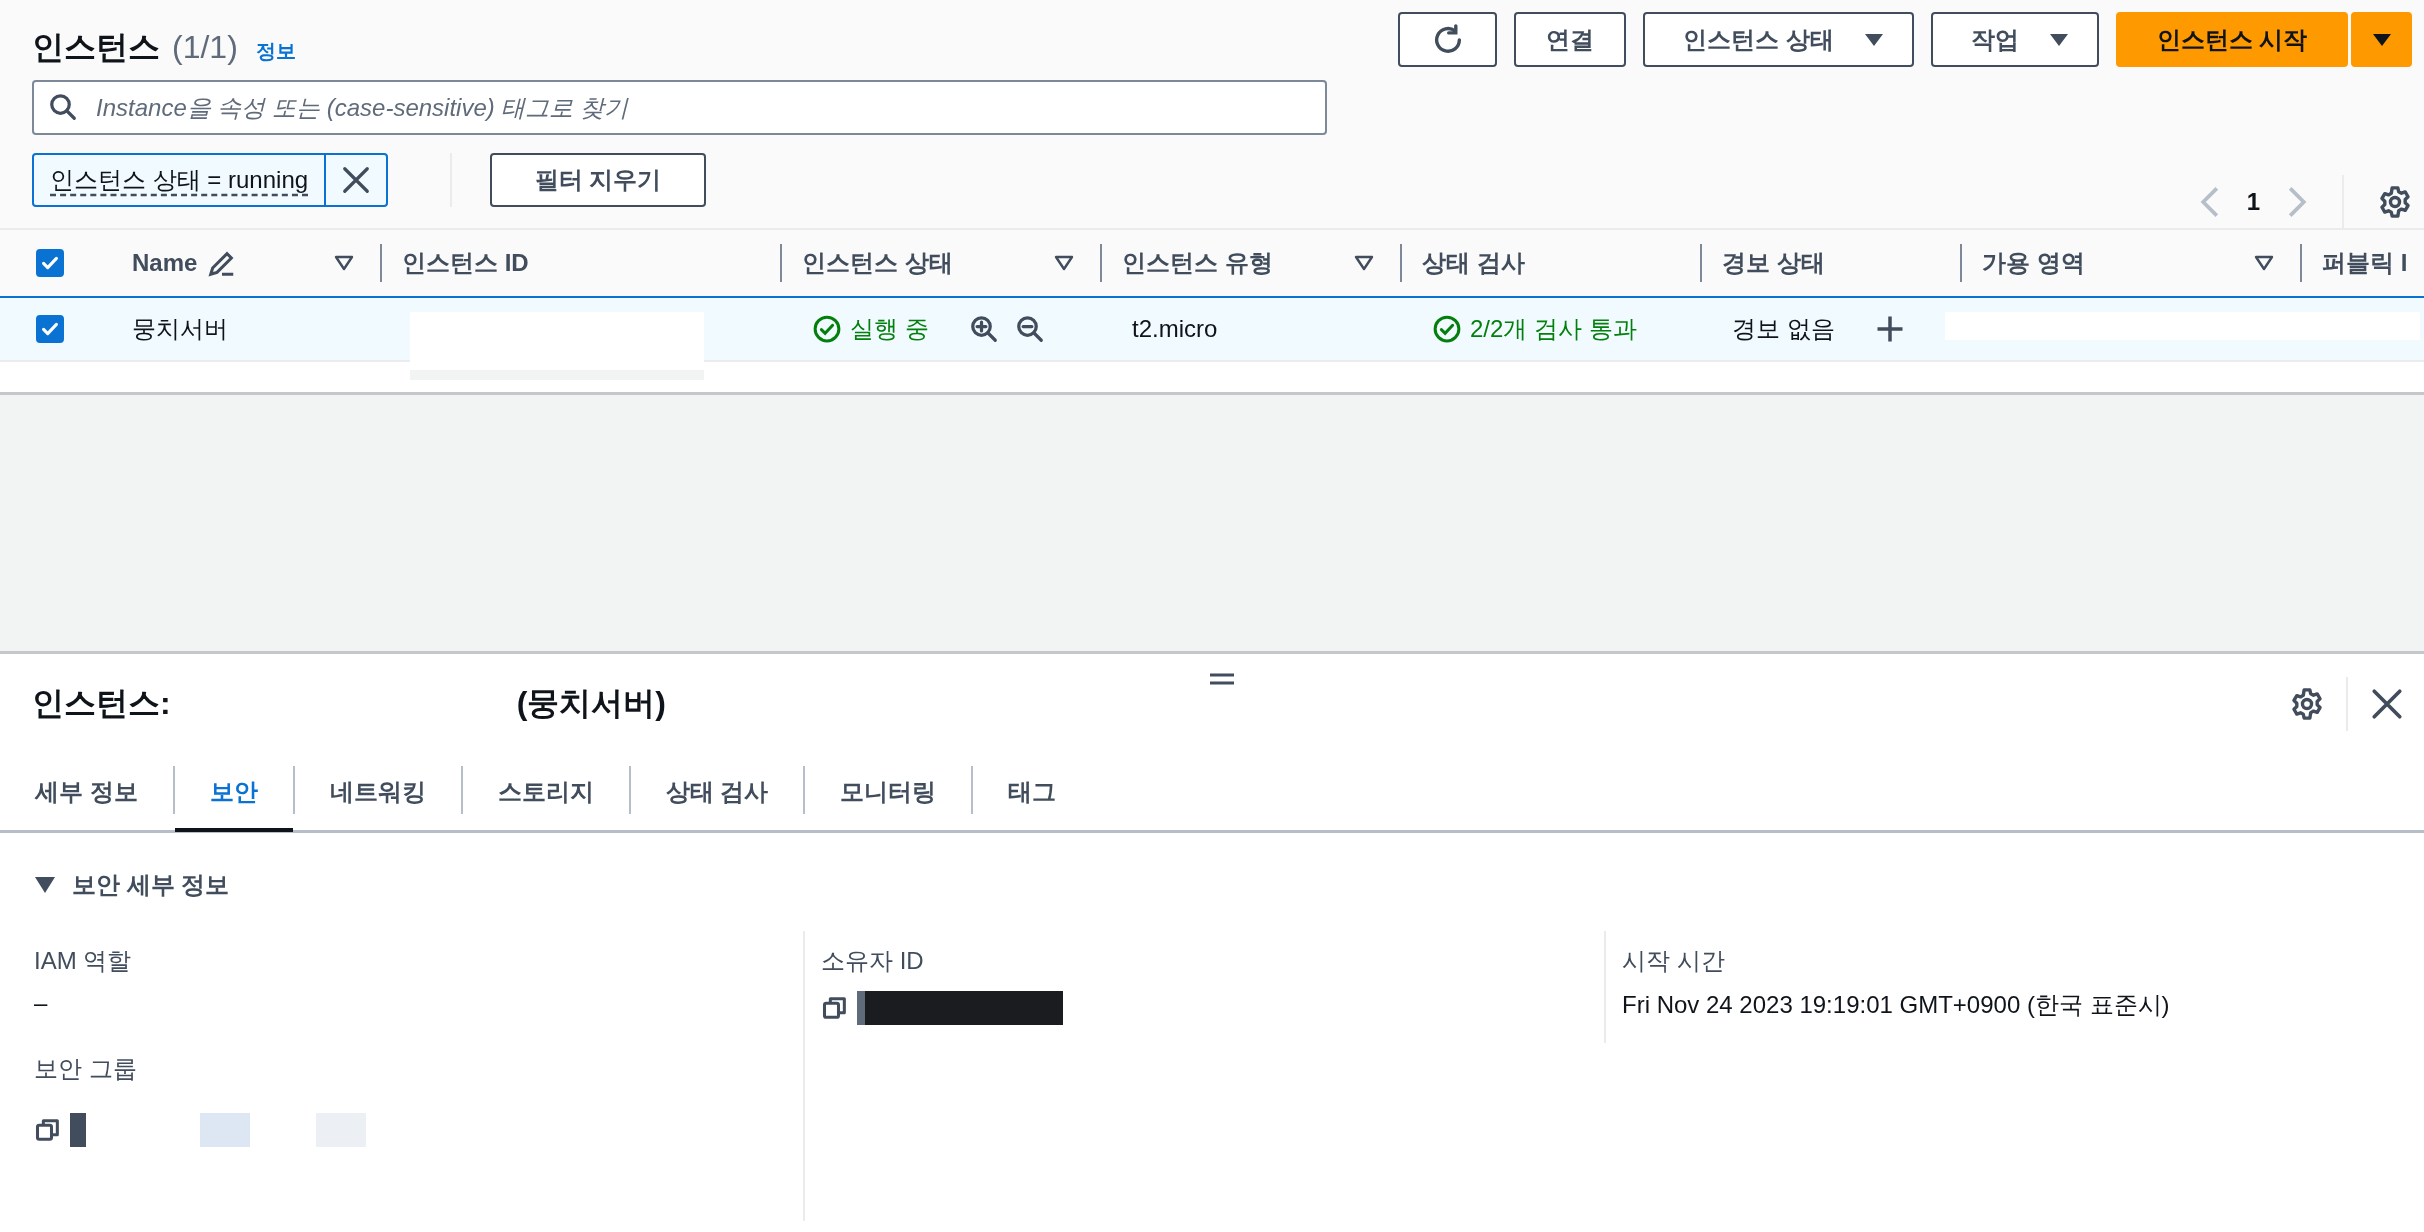  I want to click on column-title: 가용 영역, so click(2033, 263).